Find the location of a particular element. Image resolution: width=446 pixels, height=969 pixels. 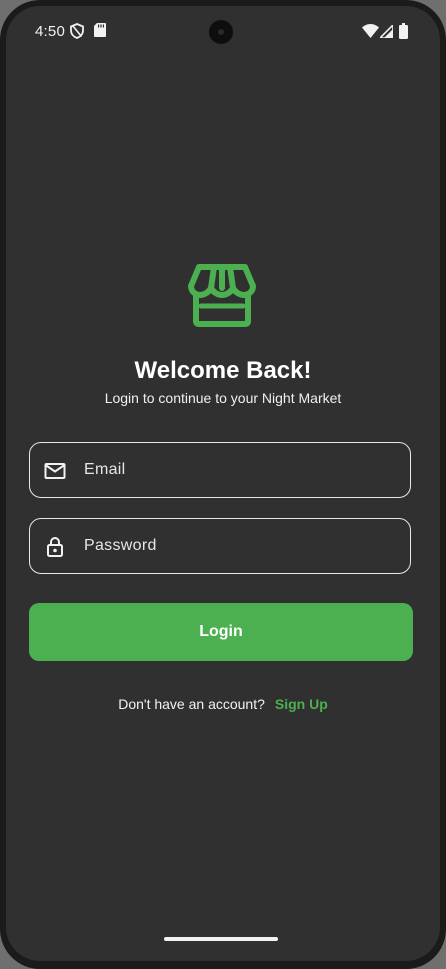

status-bar: 4:50 is located at coordinates (223, 32).